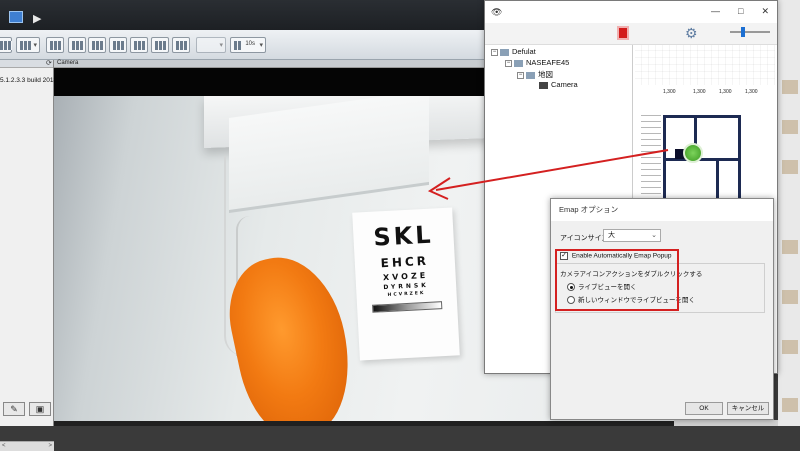 The height and width of the screenshot is (451, 800). I want to click on ok-button: OK, so click(704, 408).